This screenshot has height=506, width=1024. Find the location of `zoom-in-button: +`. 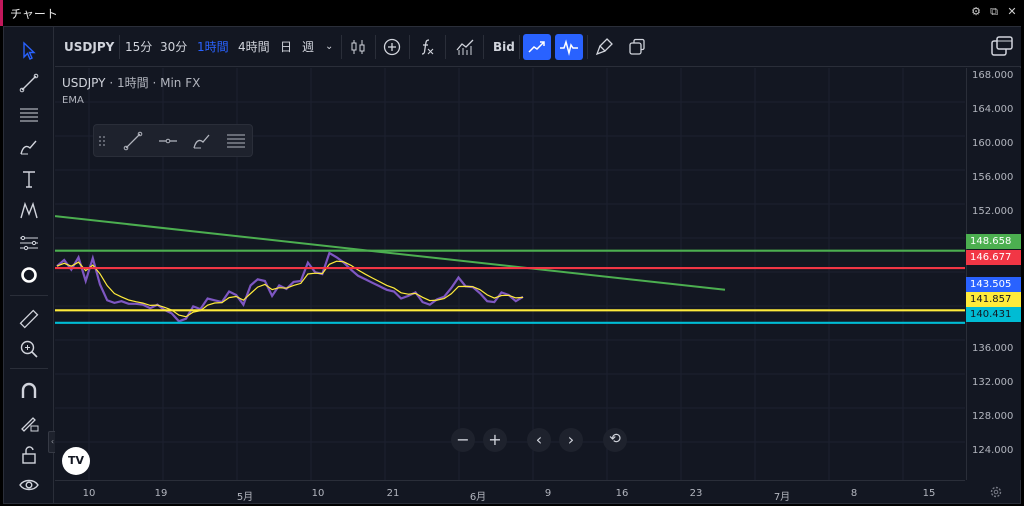

zoom-in-button: + is located at coordinates (495, 440).